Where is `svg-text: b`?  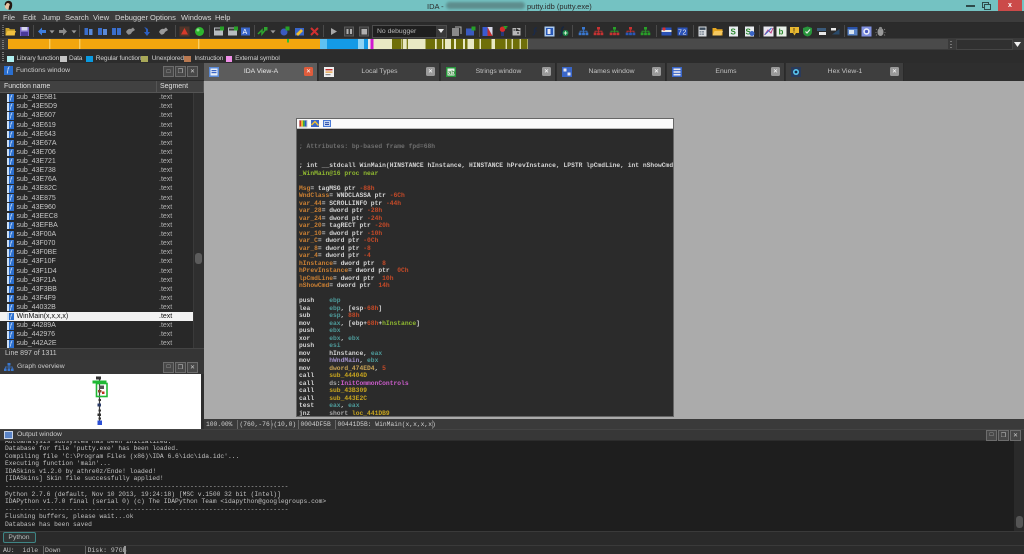
svg-text: b is located at coordinates (781, 31).